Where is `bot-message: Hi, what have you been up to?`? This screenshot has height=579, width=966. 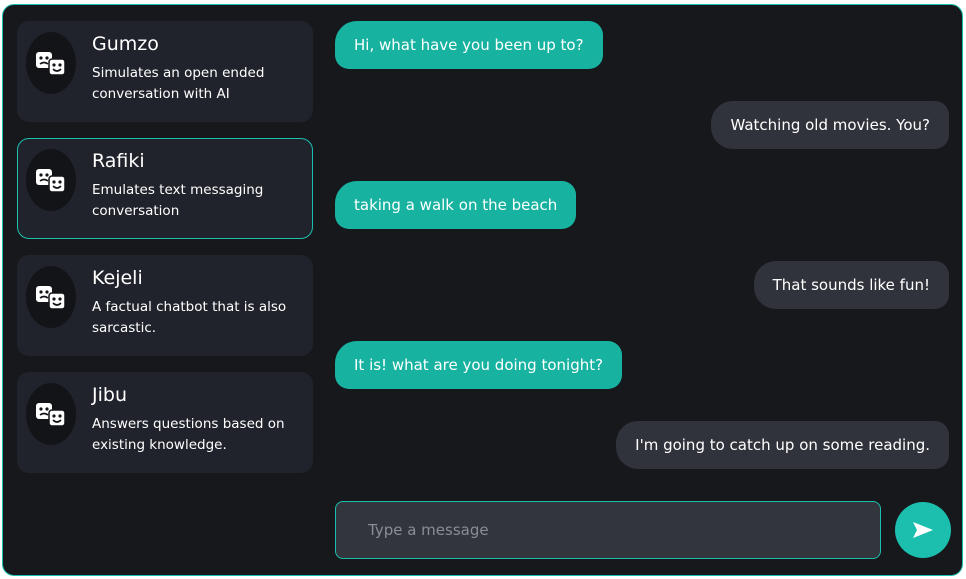
bot-message: Hi, what have you been up to? is located at coordinates (469, 45).